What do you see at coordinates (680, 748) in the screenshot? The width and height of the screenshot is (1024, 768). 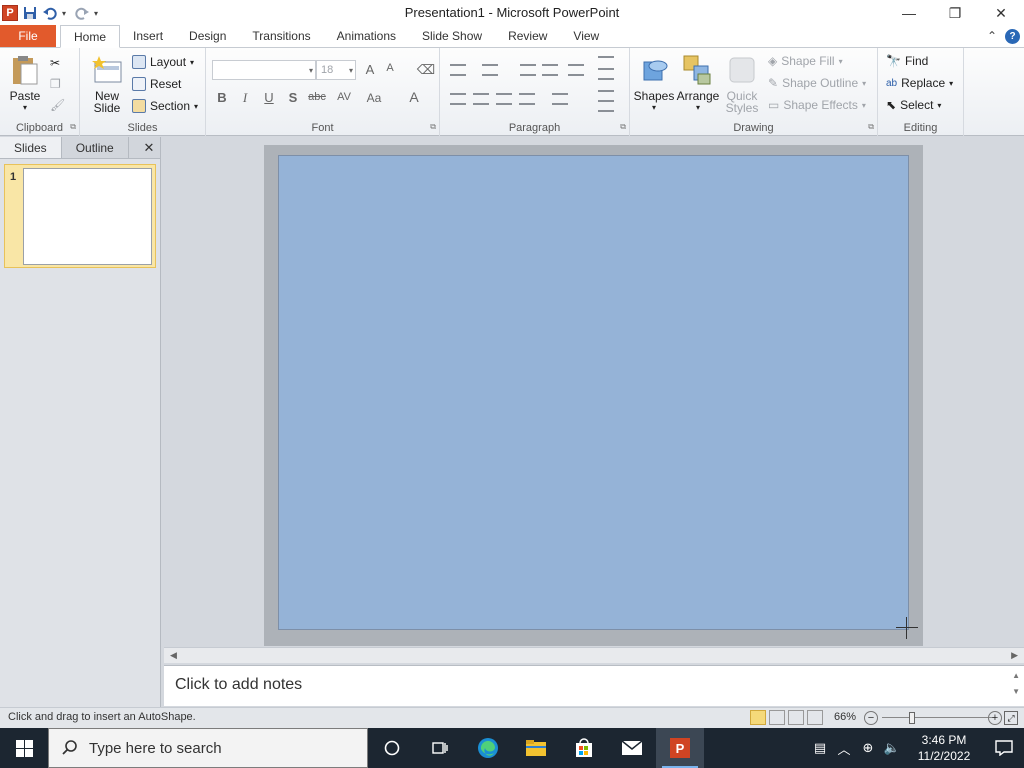 I see `powerpoint-taskbar-icon: P` at bounding box center [680, 748].